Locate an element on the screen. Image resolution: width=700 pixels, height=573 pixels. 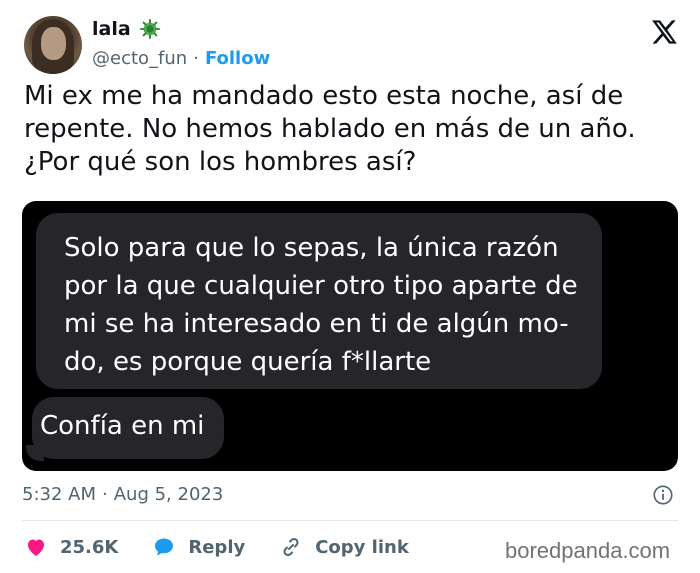
tweet-actions: 25.6K Reply Copy link is located at coordinates (233, 547).